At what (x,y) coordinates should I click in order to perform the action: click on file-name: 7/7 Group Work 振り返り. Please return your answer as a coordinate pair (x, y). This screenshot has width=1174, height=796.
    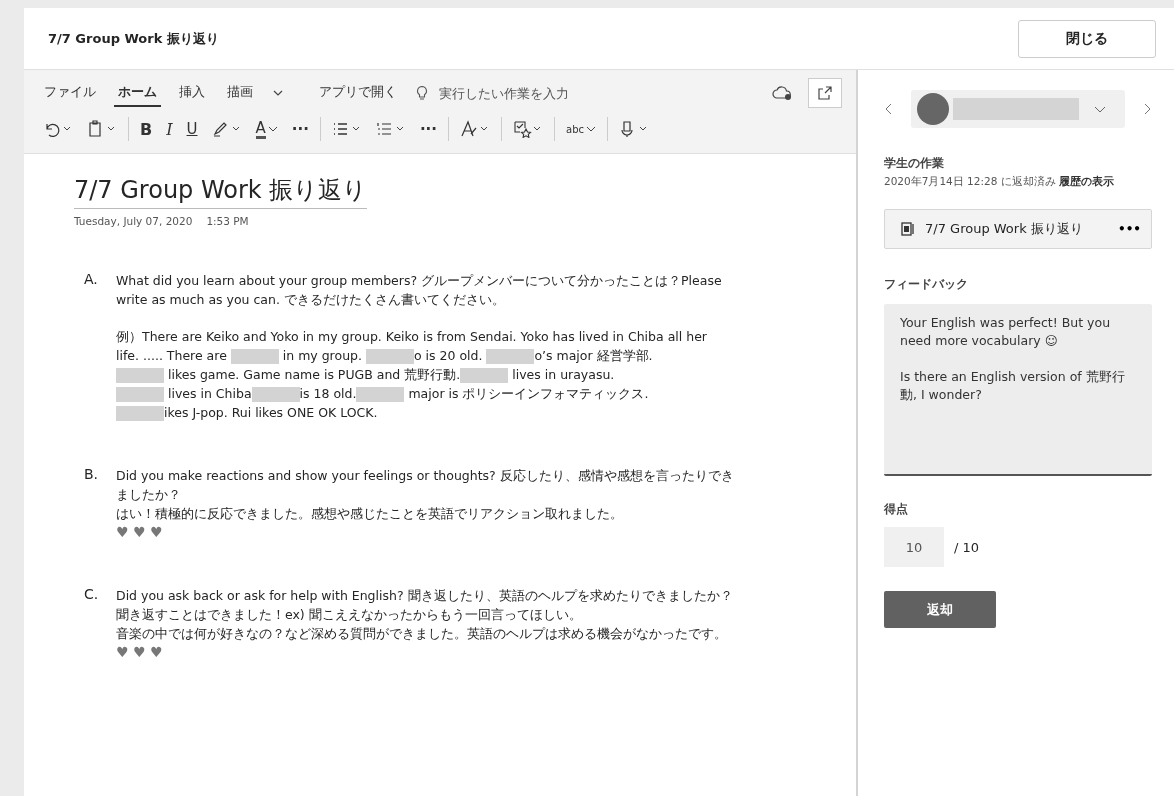
    Looking at the image, I should click on (1004, 229).